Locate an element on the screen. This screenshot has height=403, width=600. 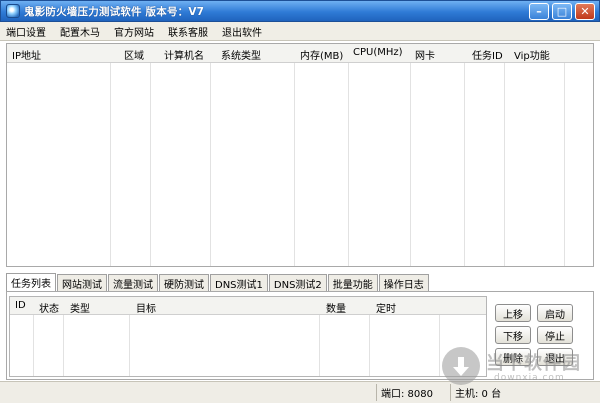
column-header-ip: IP地址 is located at coordinates (26, 54).